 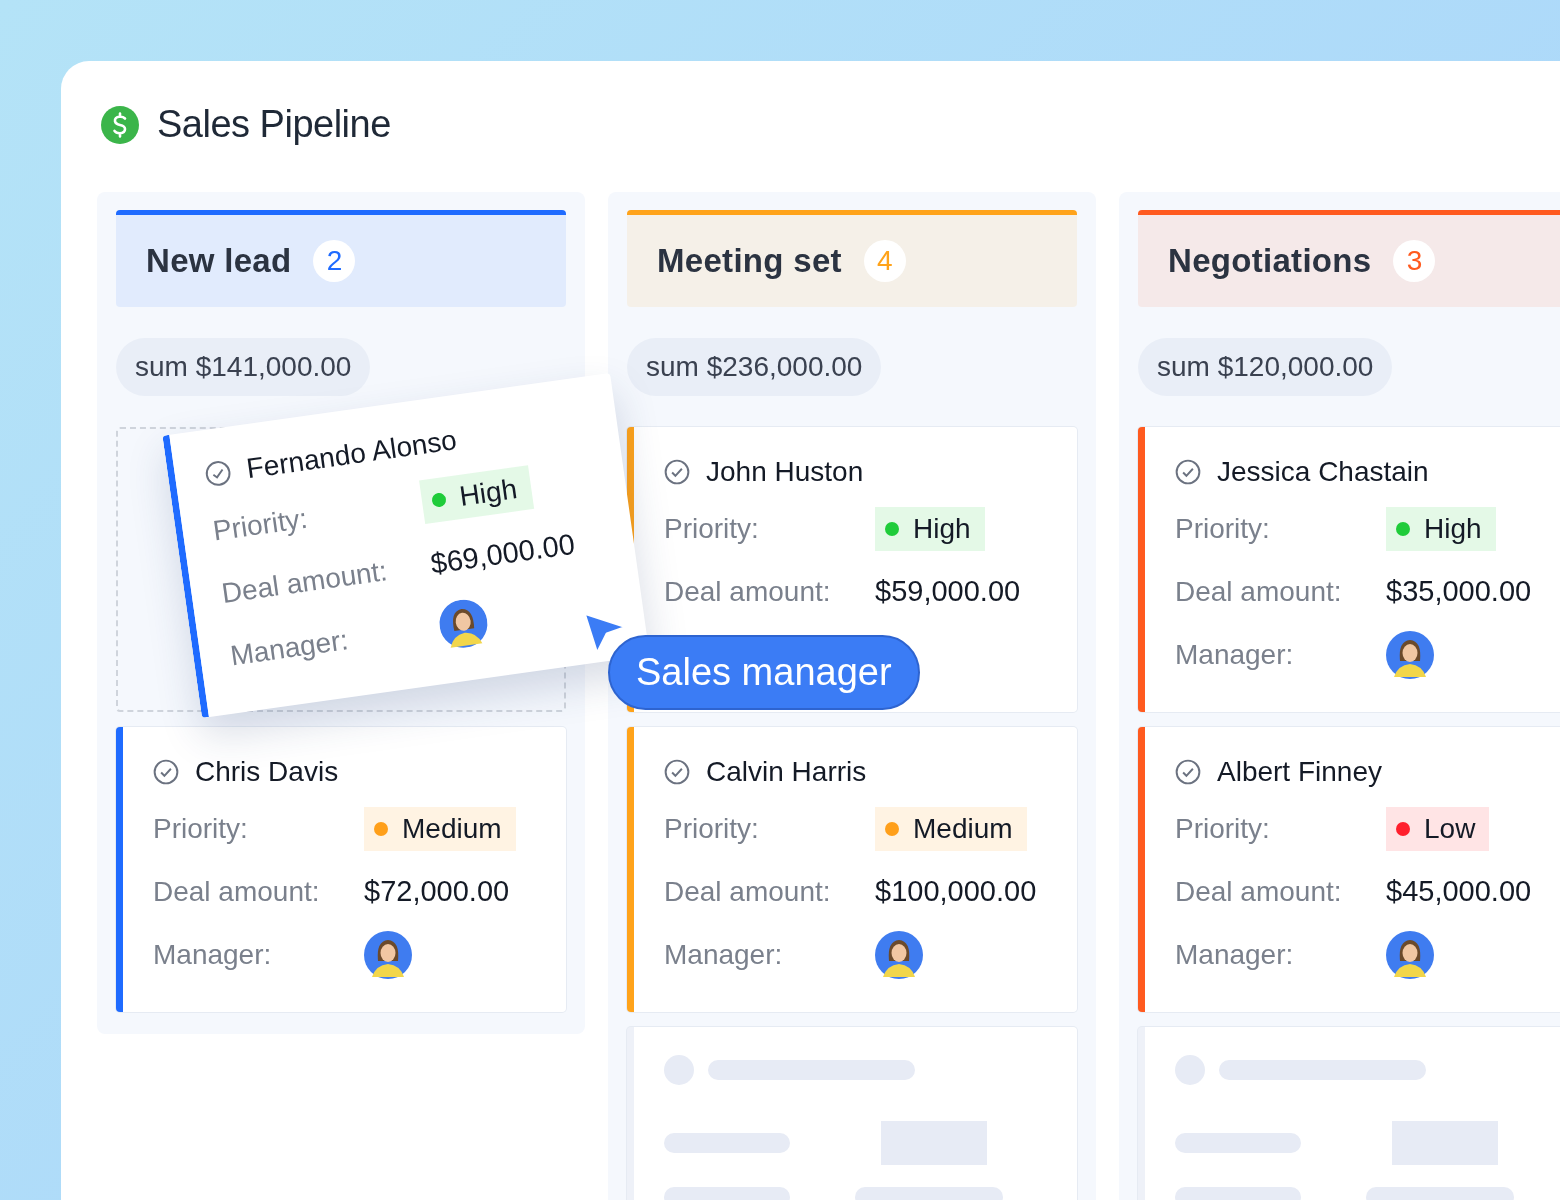 I want to click on column-title: New lead, so click(x=219, y=261).